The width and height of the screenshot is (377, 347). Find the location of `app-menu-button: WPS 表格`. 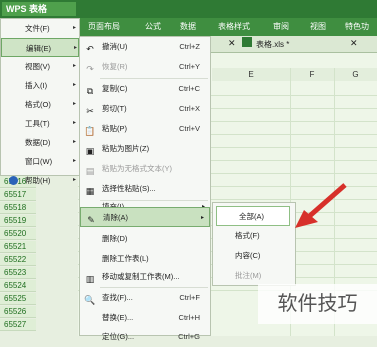

app-menu-button: WPS 表格 is located at coordinates (39, 9).